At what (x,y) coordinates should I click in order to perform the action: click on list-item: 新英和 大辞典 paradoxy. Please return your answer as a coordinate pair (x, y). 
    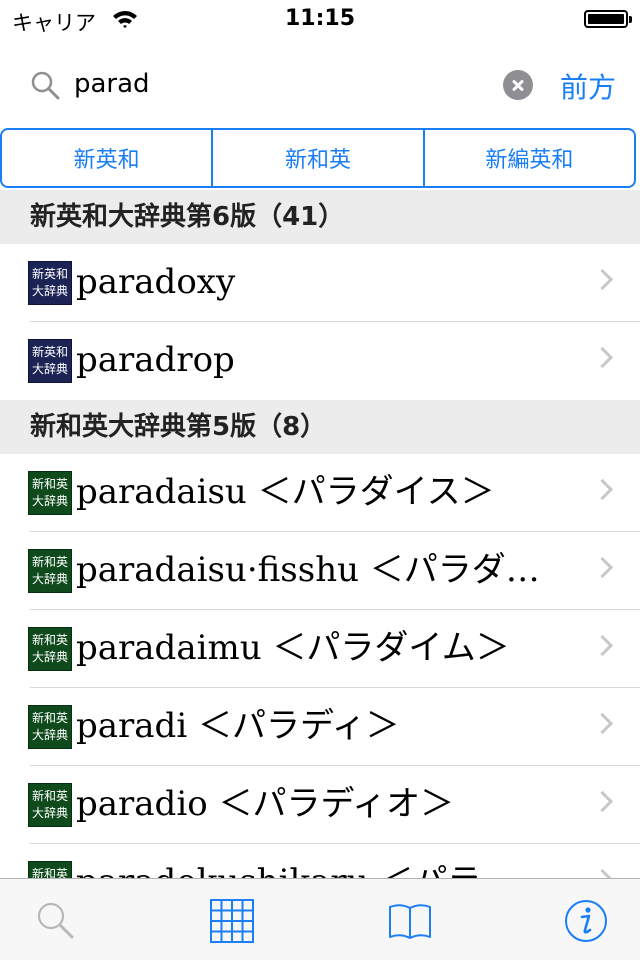
    Looking at the image, I should click on (320, 283).